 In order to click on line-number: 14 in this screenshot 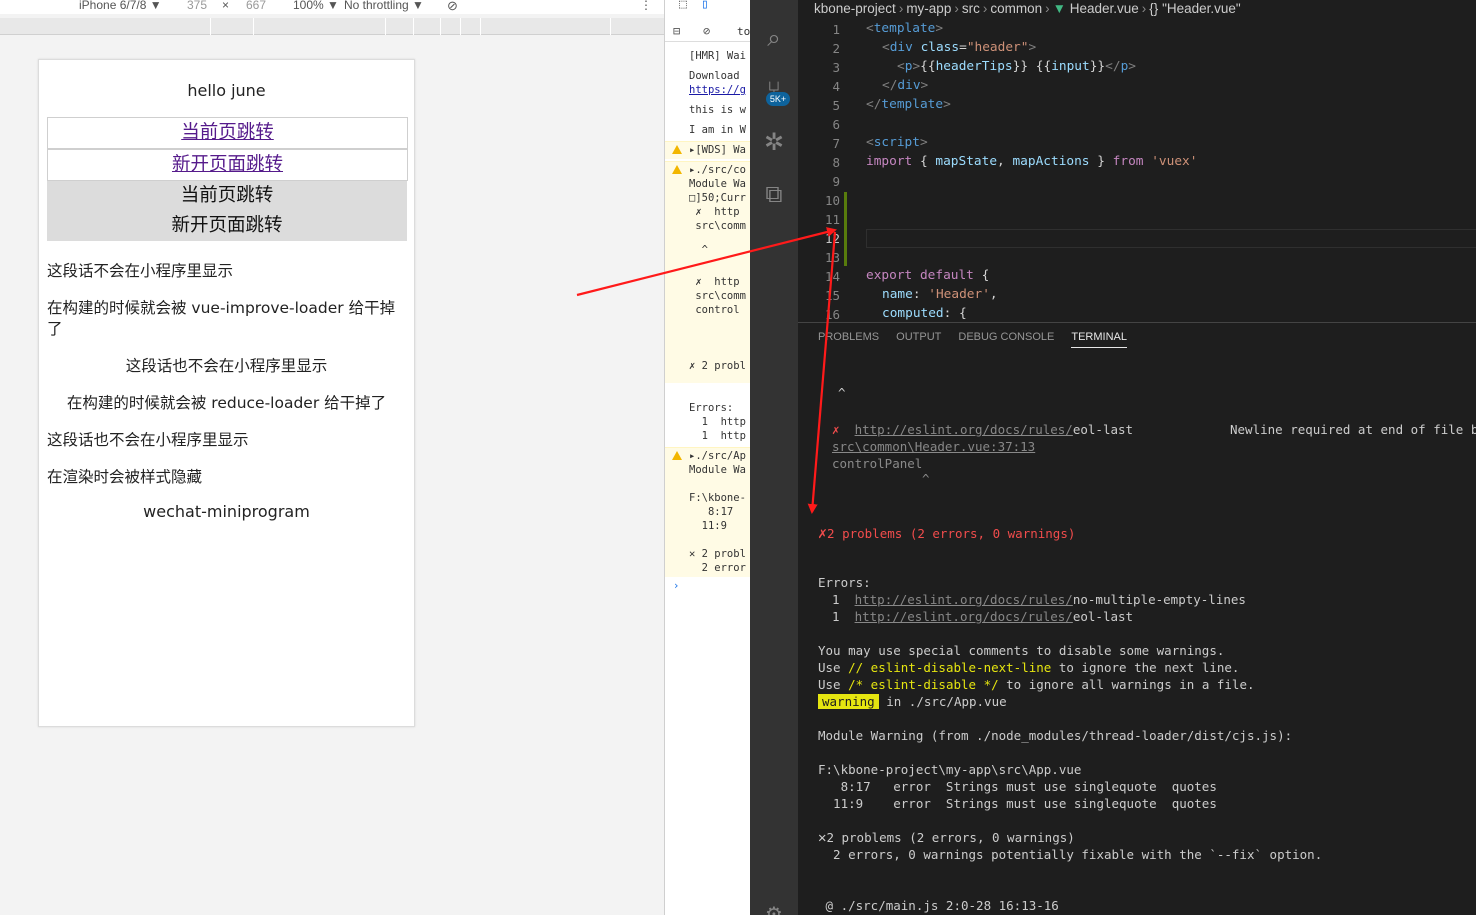, I will do `click(832, 276)`.